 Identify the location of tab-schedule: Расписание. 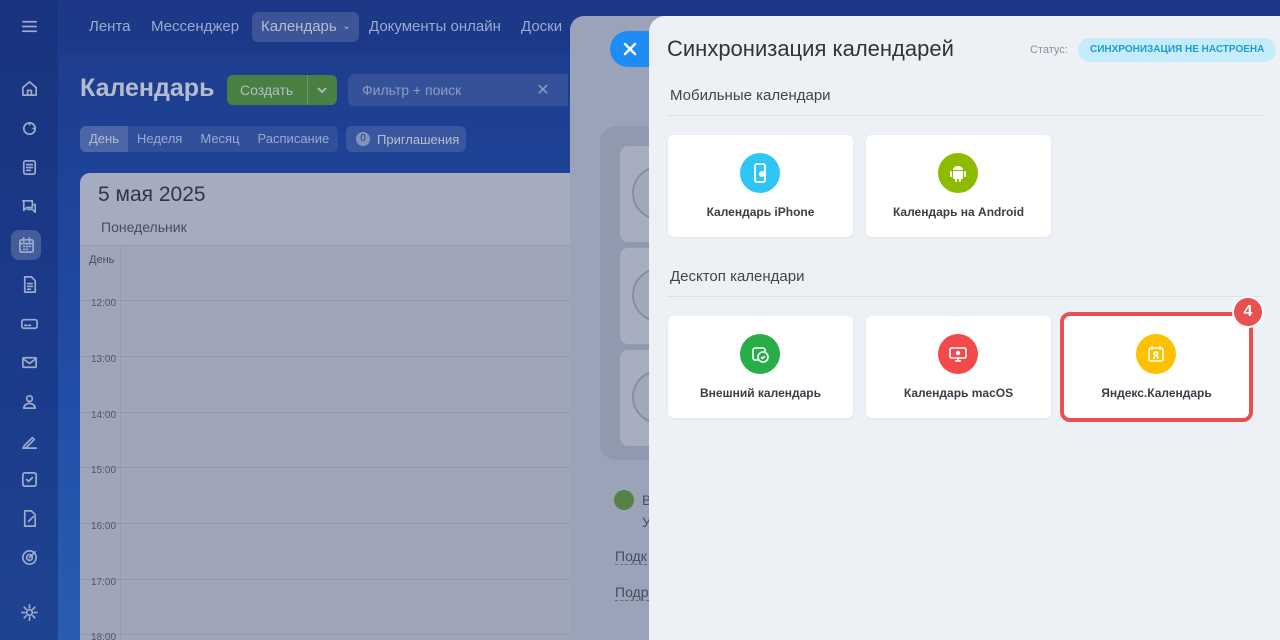
(294, 139).